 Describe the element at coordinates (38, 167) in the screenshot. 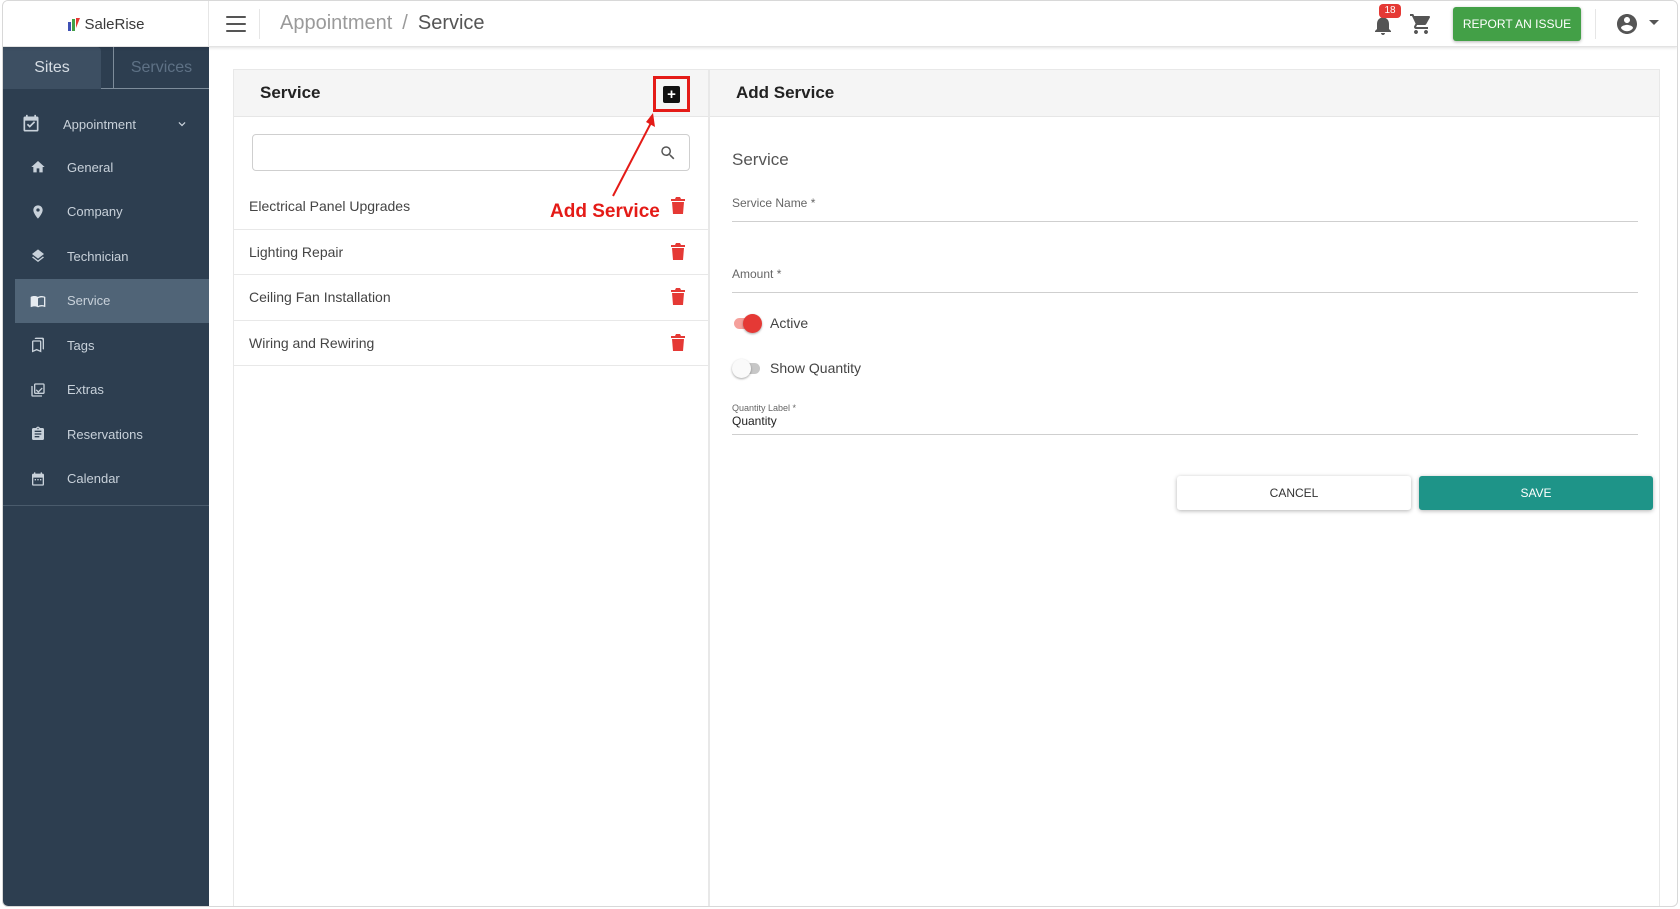

I see `home-icon` at that location.